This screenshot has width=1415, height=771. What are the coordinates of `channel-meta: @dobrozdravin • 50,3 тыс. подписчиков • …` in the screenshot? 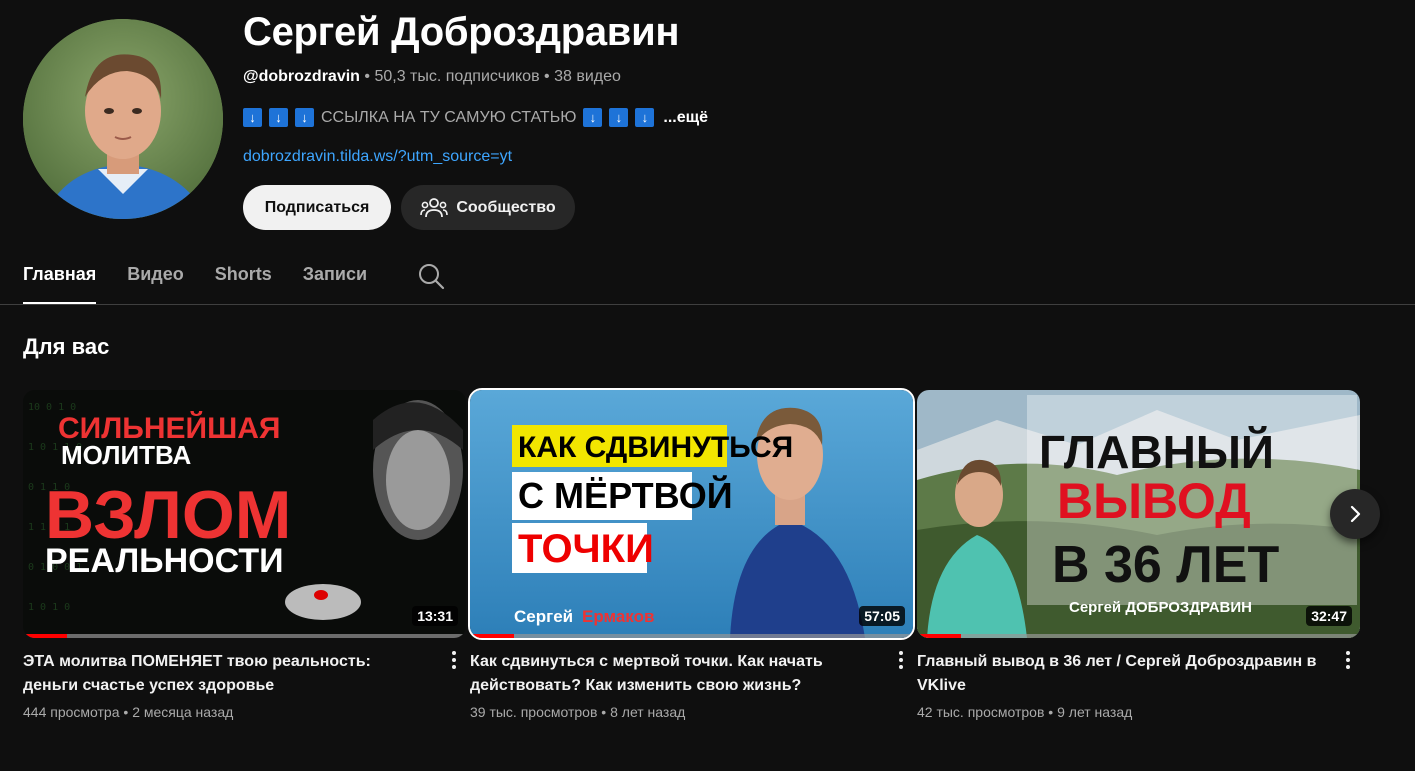 It's located at (432, 77).